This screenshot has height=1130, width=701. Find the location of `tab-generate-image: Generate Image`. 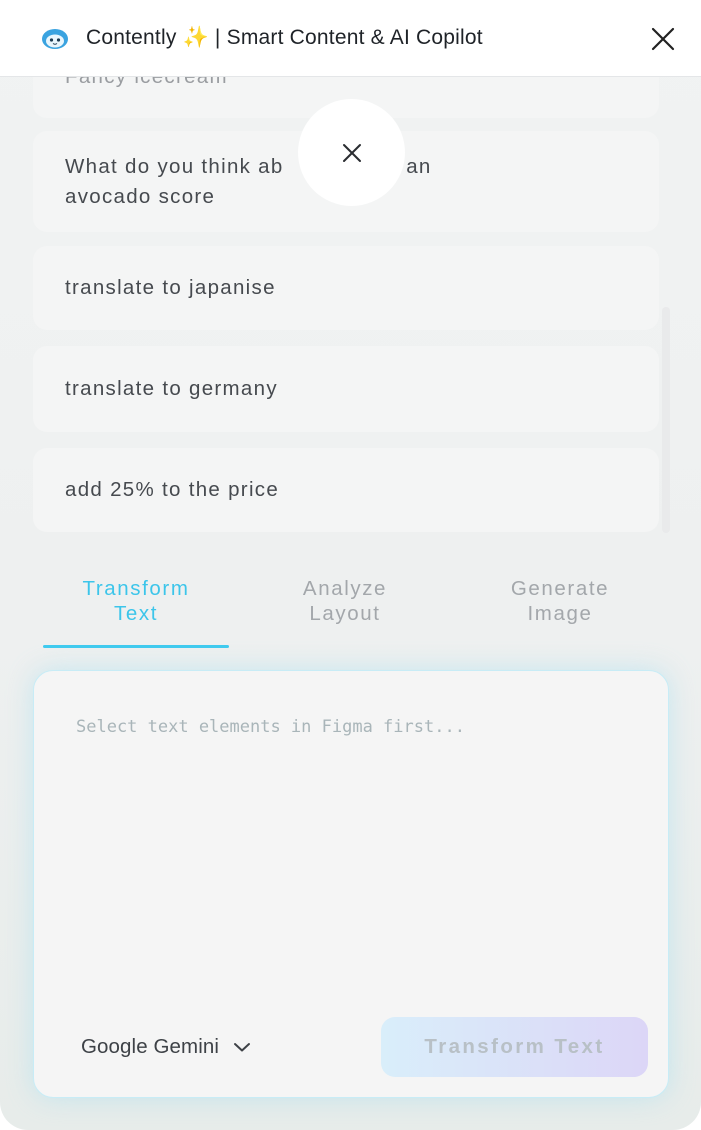

tab-generate-image: Generate Image is located at coordinates (560, 601).